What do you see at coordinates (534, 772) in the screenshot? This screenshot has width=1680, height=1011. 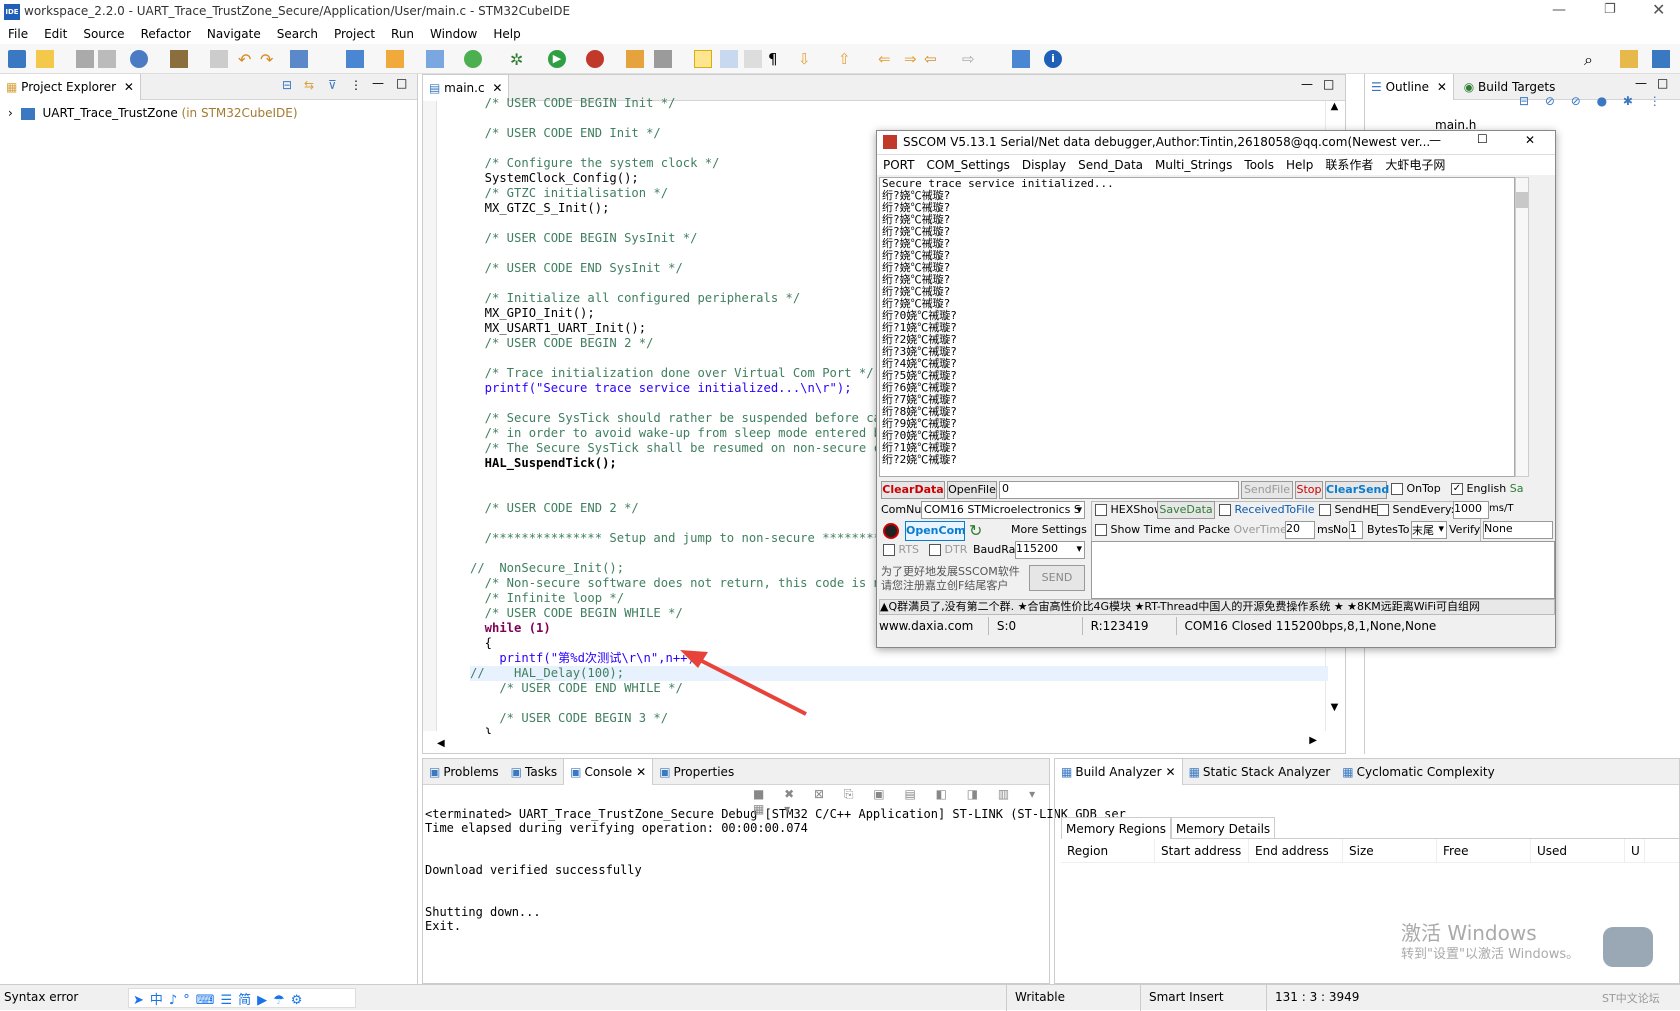 I see `tab-tasks: ▣ Tasks` at bounding box center [534, 772].